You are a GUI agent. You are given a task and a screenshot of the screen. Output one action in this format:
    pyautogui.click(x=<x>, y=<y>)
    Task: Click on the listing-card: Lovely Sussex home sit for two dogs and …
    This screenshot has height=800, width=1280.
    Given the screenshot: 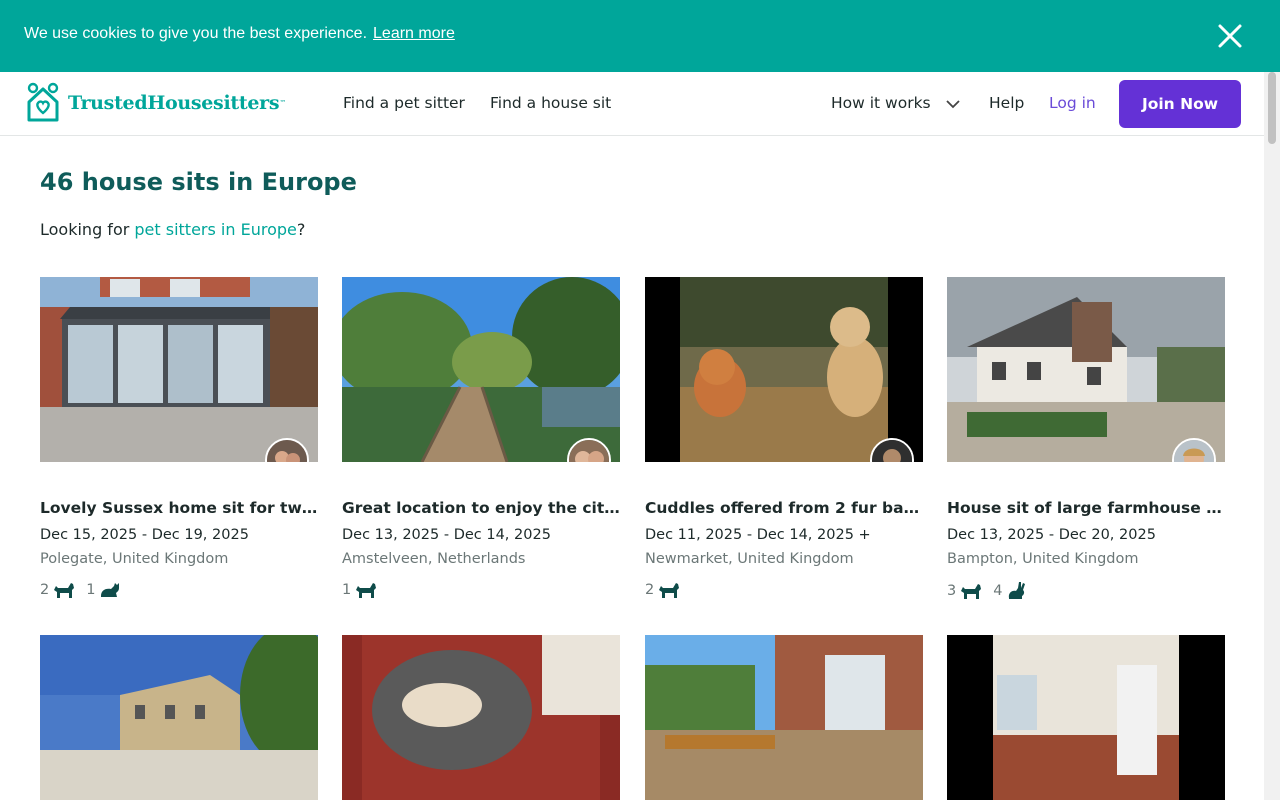 What is the action you would take?
    pyautogui.click(x=179, y=437)
    